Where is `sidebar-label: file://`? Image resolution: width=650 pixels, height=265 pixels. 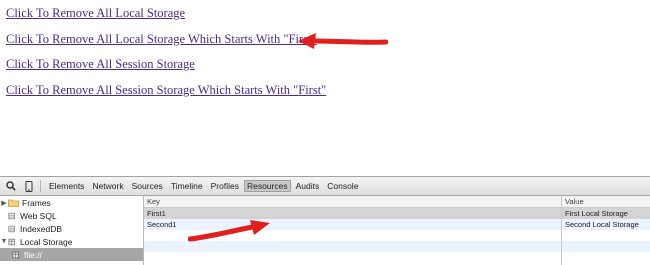 sidebar-label: file:// is located at coordinates (33, 254).